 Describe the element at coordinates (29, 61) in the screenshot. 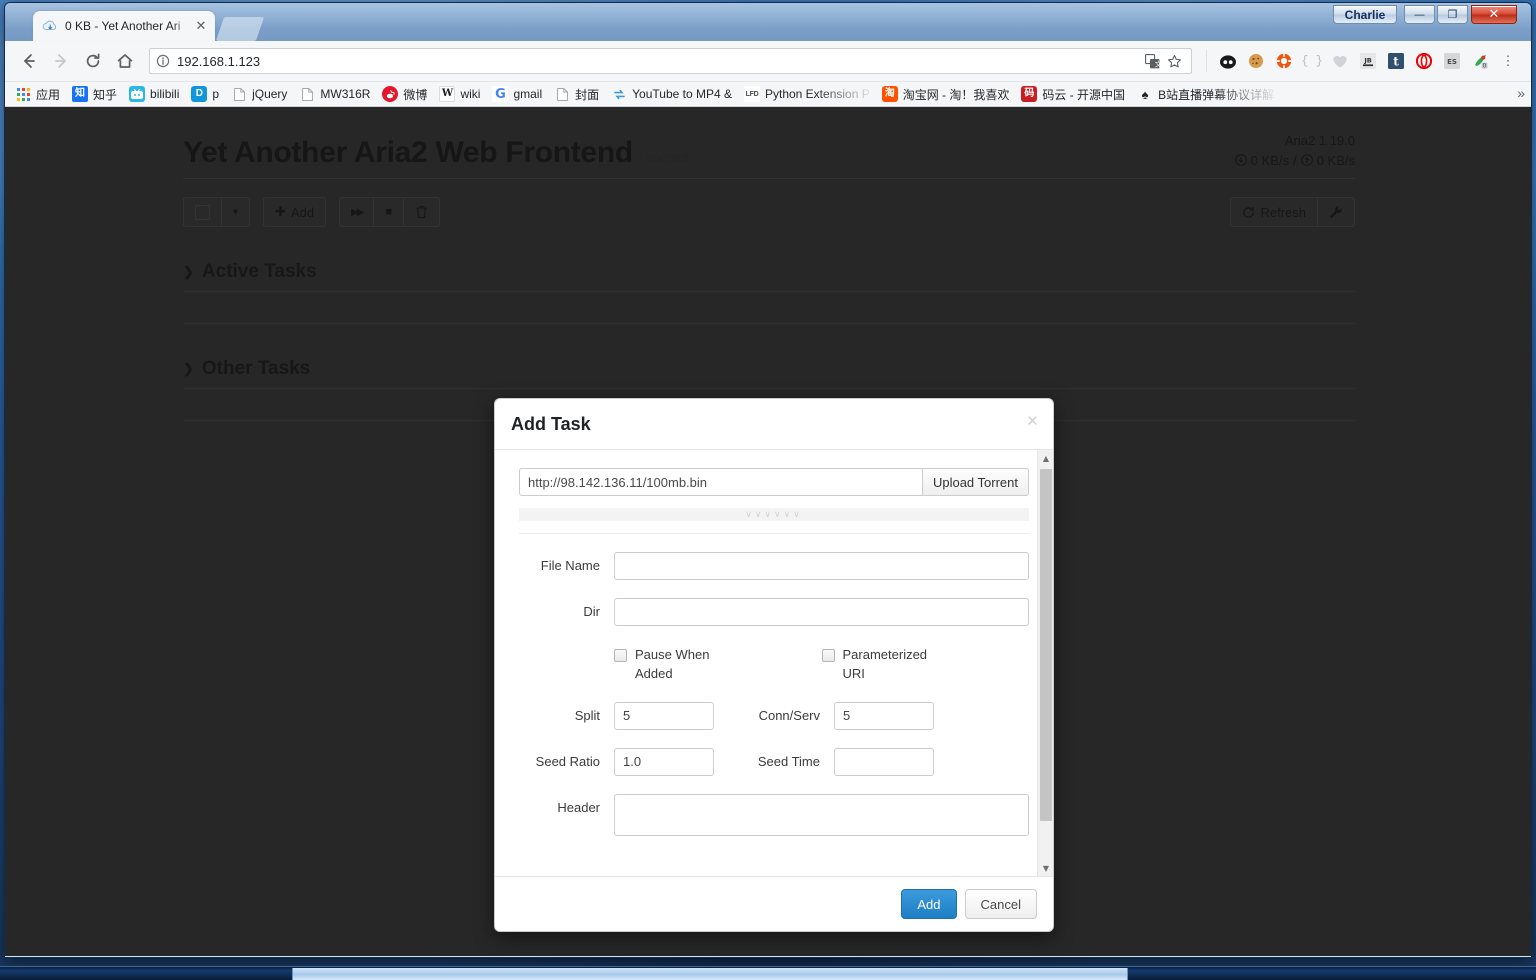

I see `back-button` at that location.